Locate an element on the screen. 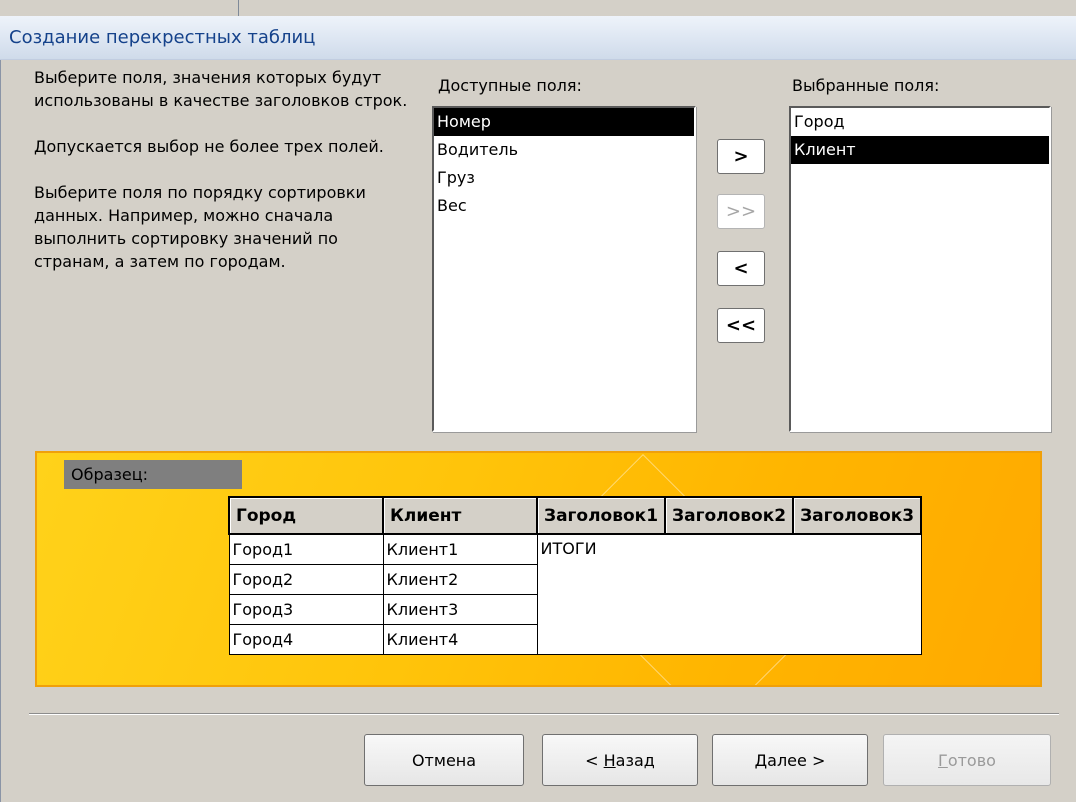  finish-mnemonic: Г is located at coordinates (943, 760).